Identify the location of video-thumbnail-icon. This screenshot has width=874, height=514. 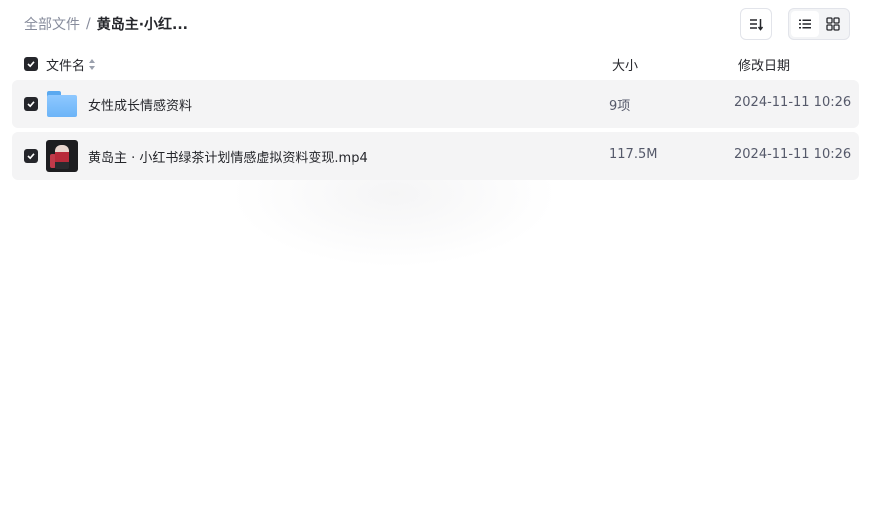
(62, 156).